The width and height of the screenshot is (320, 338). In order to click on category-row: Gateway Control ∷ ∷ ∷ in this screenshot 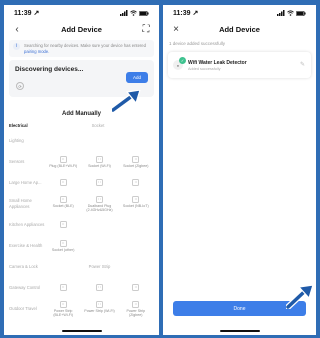, I will do `click(81, 287)`.